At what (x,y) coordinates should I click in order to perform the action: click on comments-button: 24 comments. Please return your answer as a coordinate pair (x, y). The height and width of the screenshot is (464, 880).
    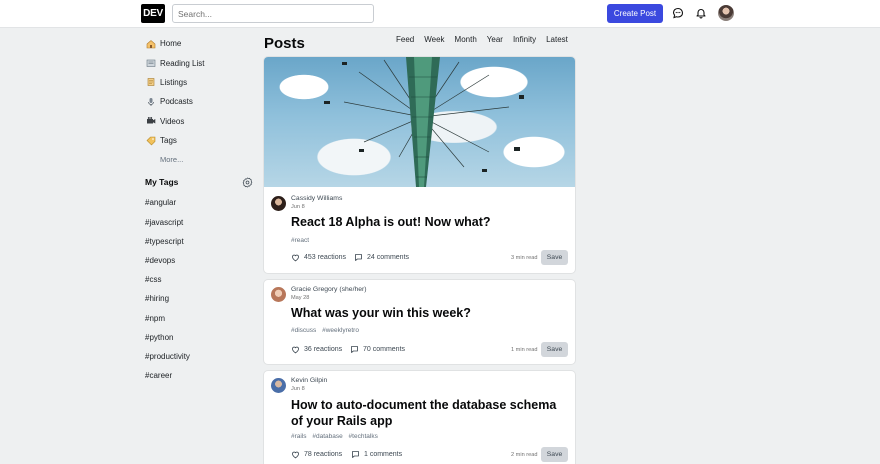
    Looking at the image, I should click on (381, 257).